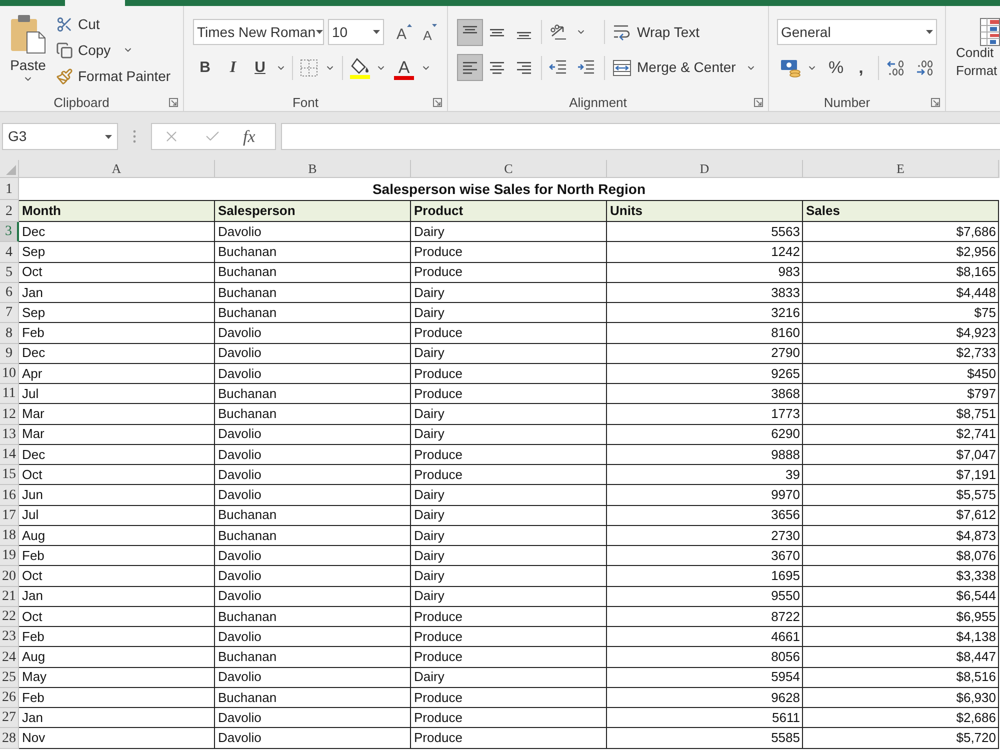 The height and width of the screenshot is (750, 1000). Describe the element at coordinates (83, 50) in the screenshot. I see `copy-button: Copy` at that location.